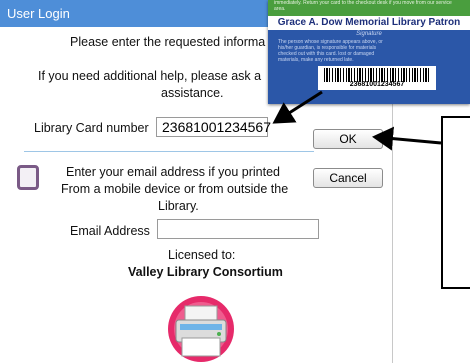 This screenshot has width=470, height=363. What do you see at coordinates (178, 206) in the screenshot?
I see `email-instruction-line3: Library.` at bounding box center [178, 206].